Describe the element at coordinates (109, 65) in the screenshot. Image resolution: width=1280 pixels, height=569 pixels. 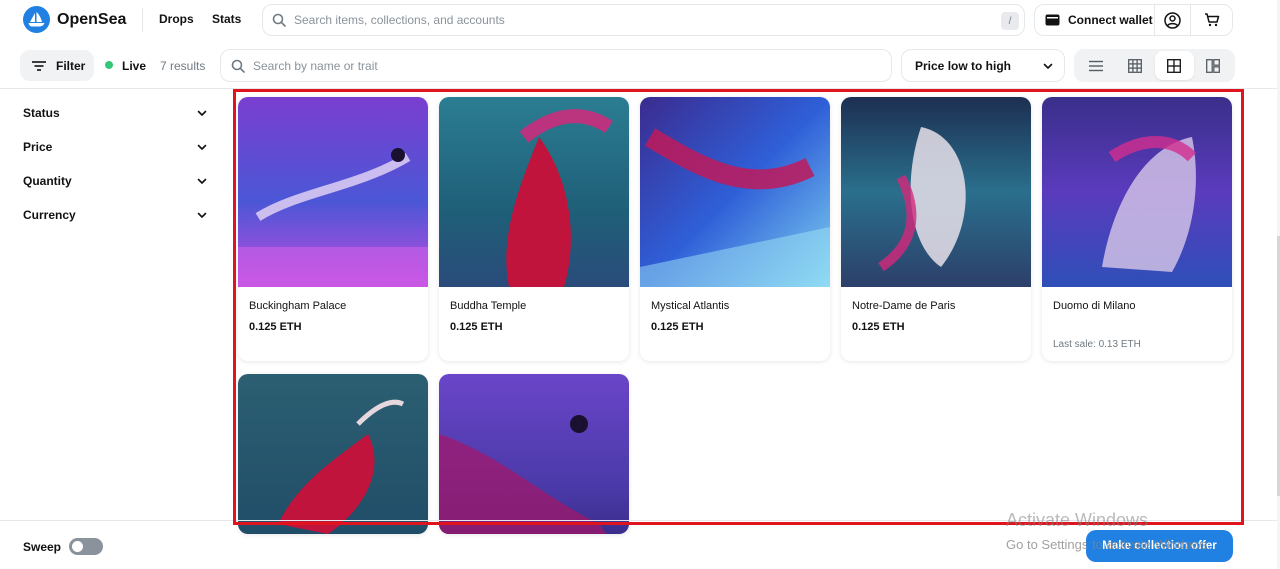
I see `live-indicator-icon` at that location.